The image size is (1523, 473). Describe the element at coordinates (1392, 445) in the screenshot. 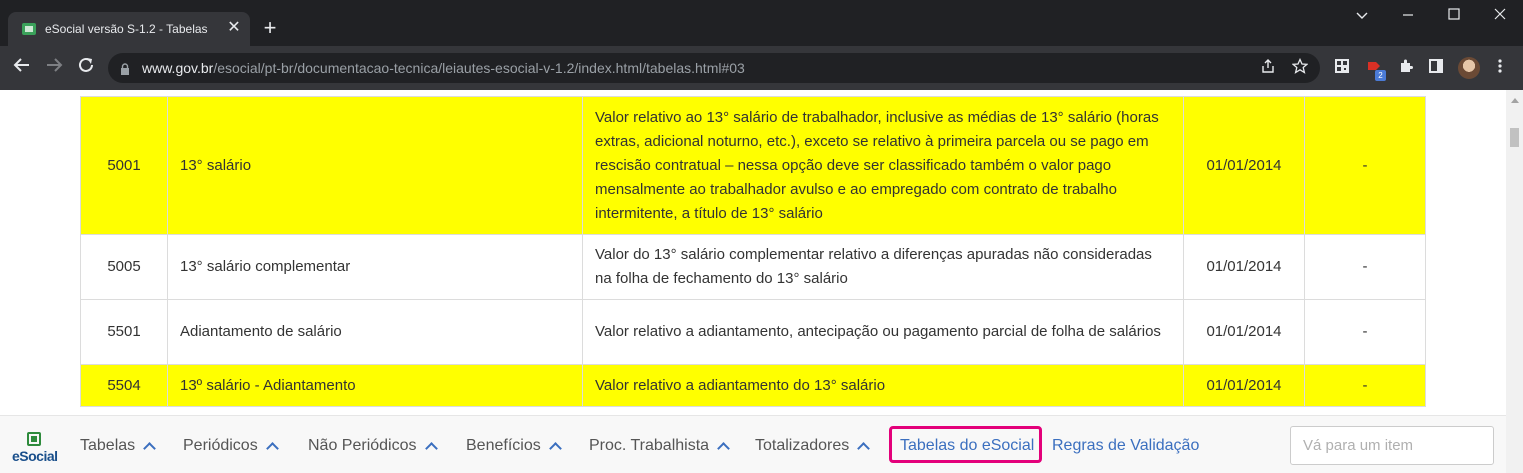

I see `goto-item-input` at that location.